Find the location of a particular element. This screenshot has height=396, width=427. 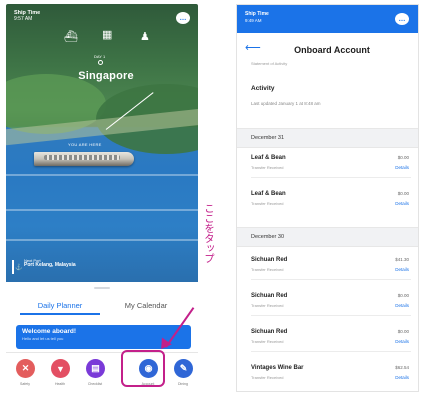

tab-daily-planner: Daily Planner is located at coordinates (60, 305).